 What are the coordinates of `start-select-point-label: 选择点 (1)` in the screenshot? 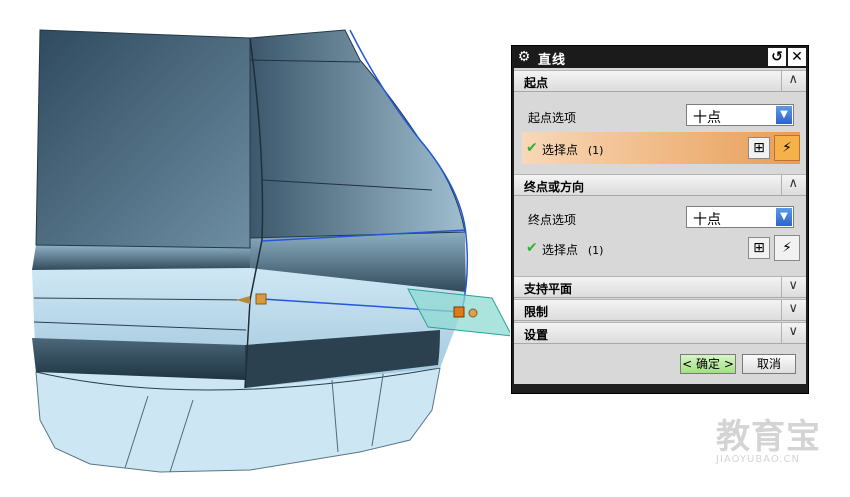 It's located at (573, 150).